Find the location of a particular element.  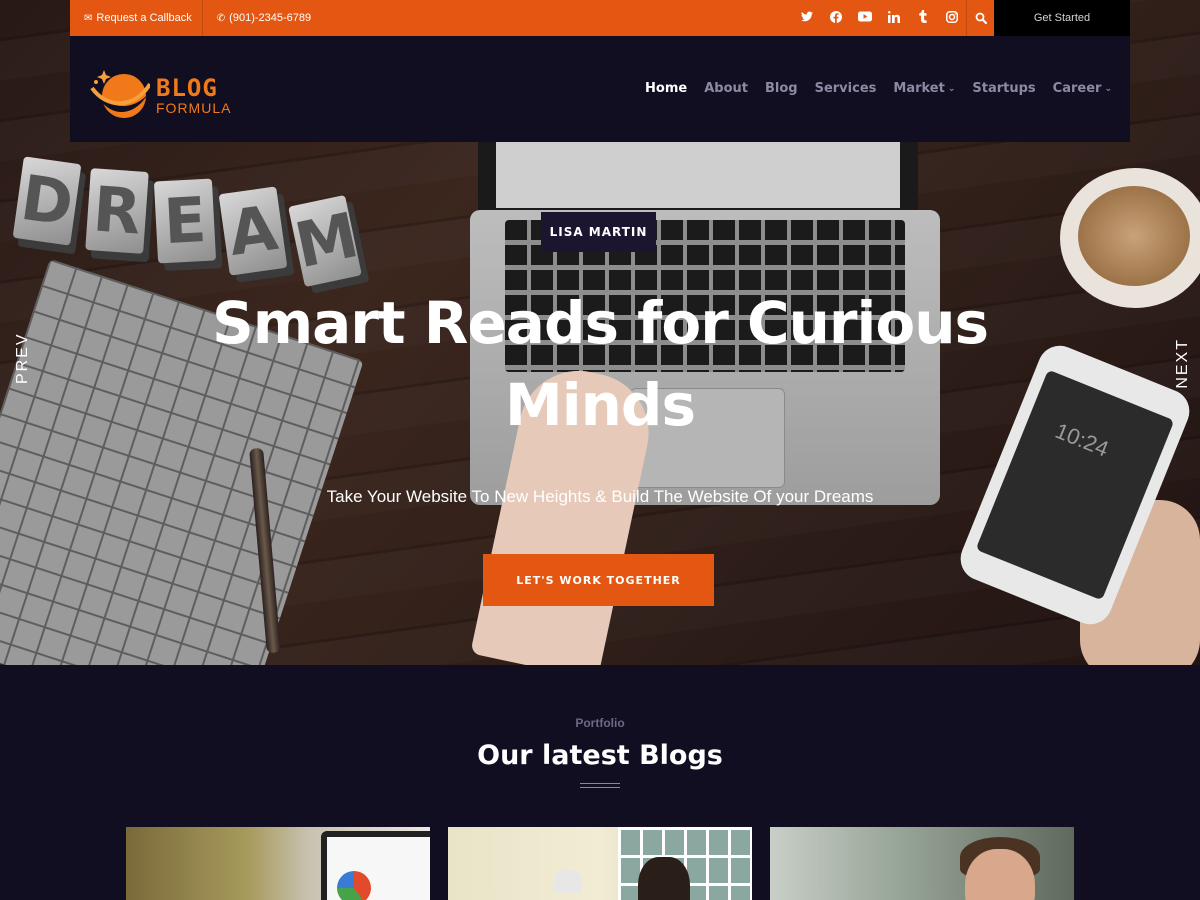

nav-item-services: Services is located at coordinates (846, 88).